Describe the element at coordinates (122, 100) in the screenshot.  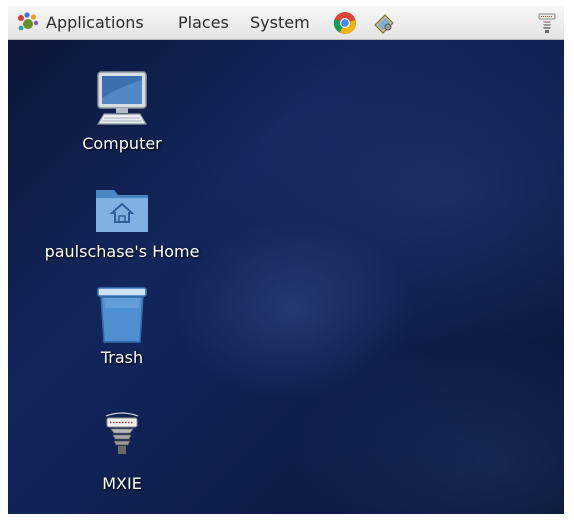
I see `computer-icon` at that location.